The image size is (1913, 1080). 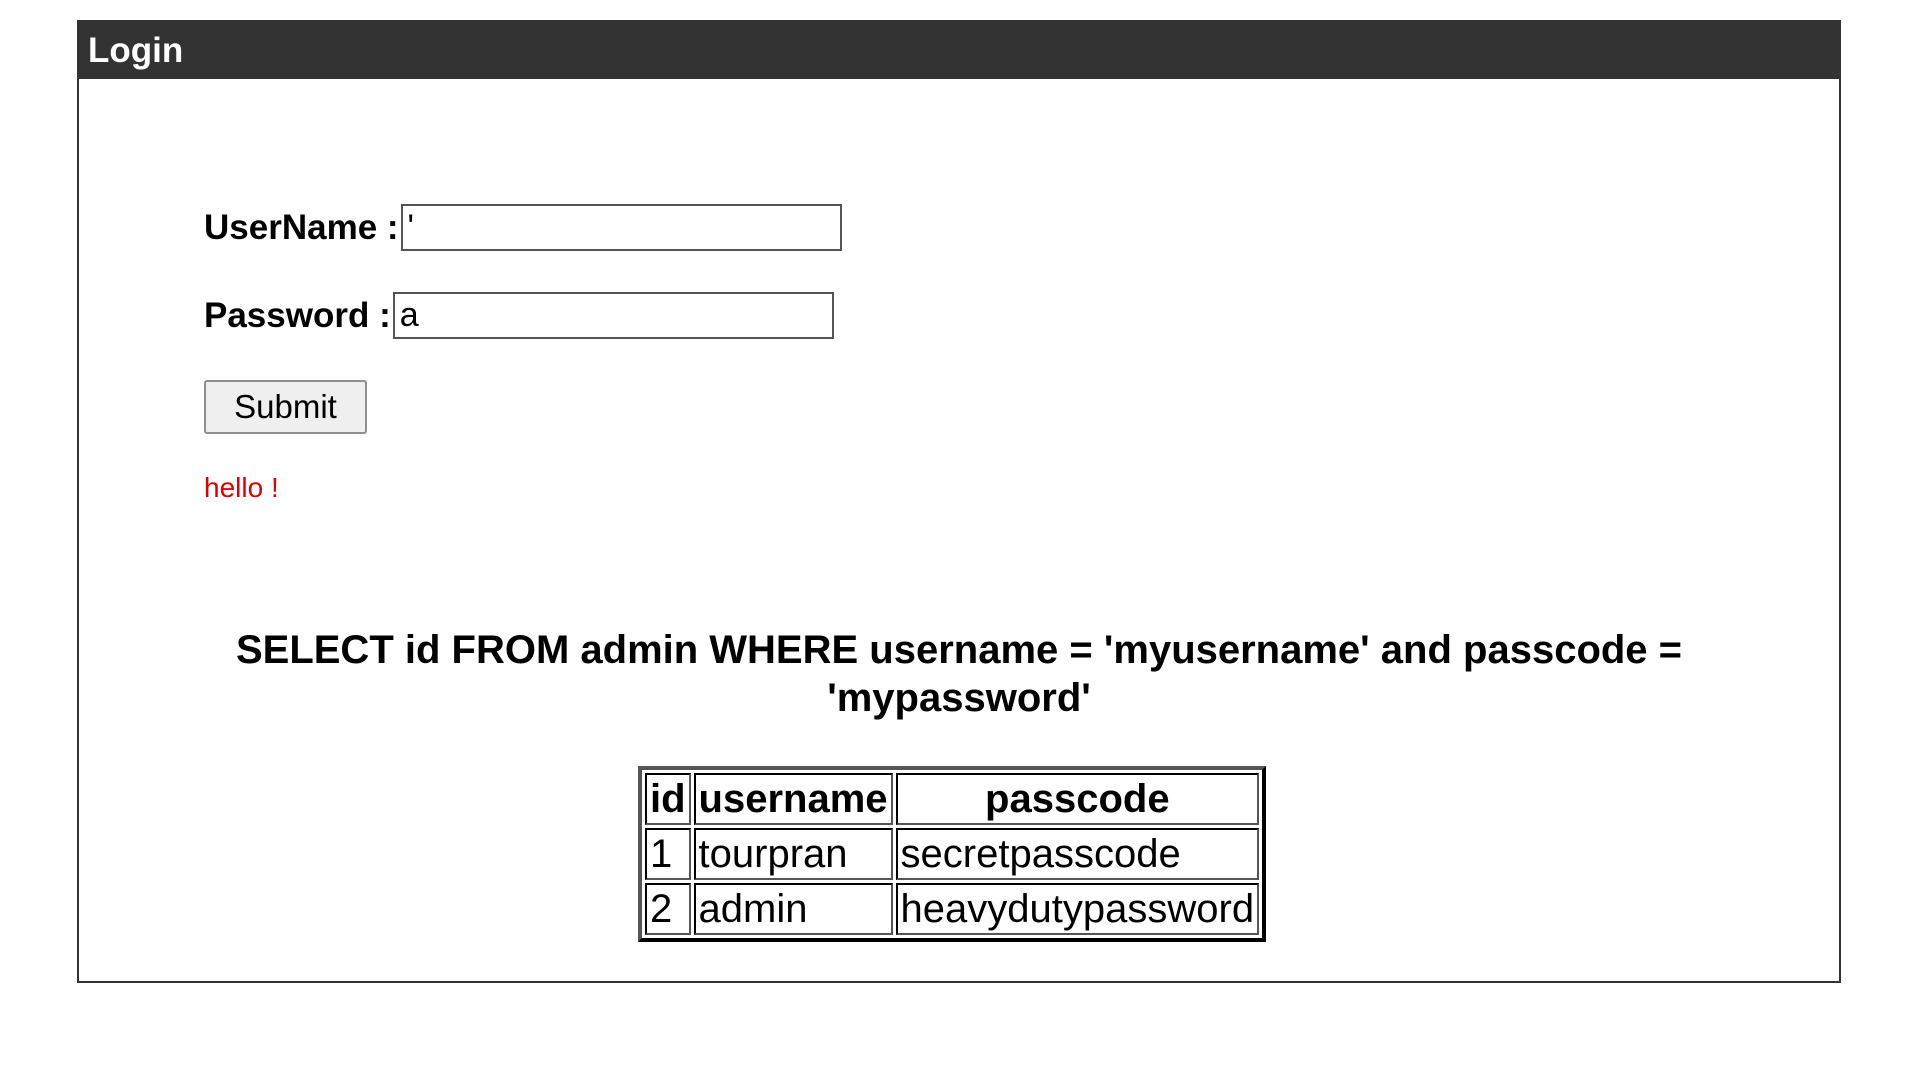 What do you see at coordinates (301, 227) in the screenshot?
I see `username-label: UserName :` at bounding box center [301, 227].